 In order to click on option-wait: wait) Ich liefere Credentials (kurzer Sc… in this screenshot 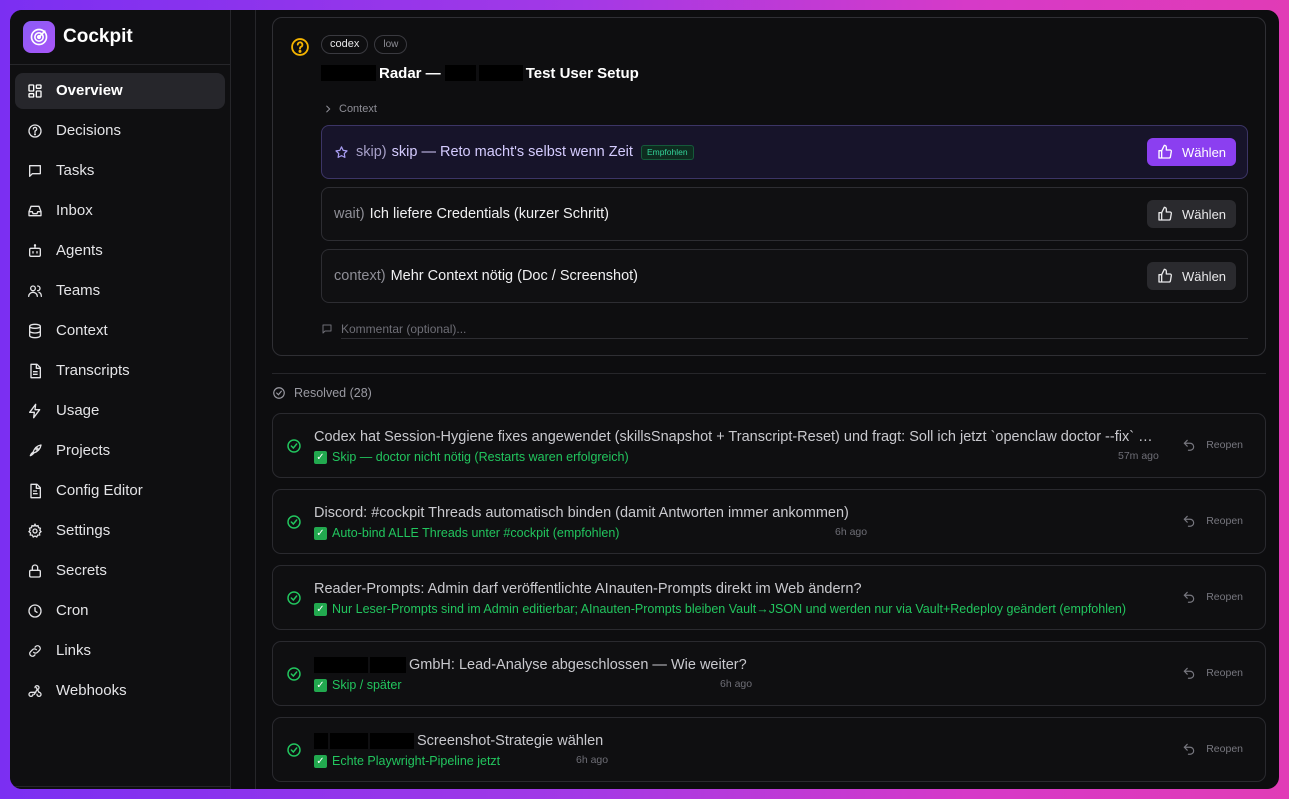, I will do `click(784, 214)`.